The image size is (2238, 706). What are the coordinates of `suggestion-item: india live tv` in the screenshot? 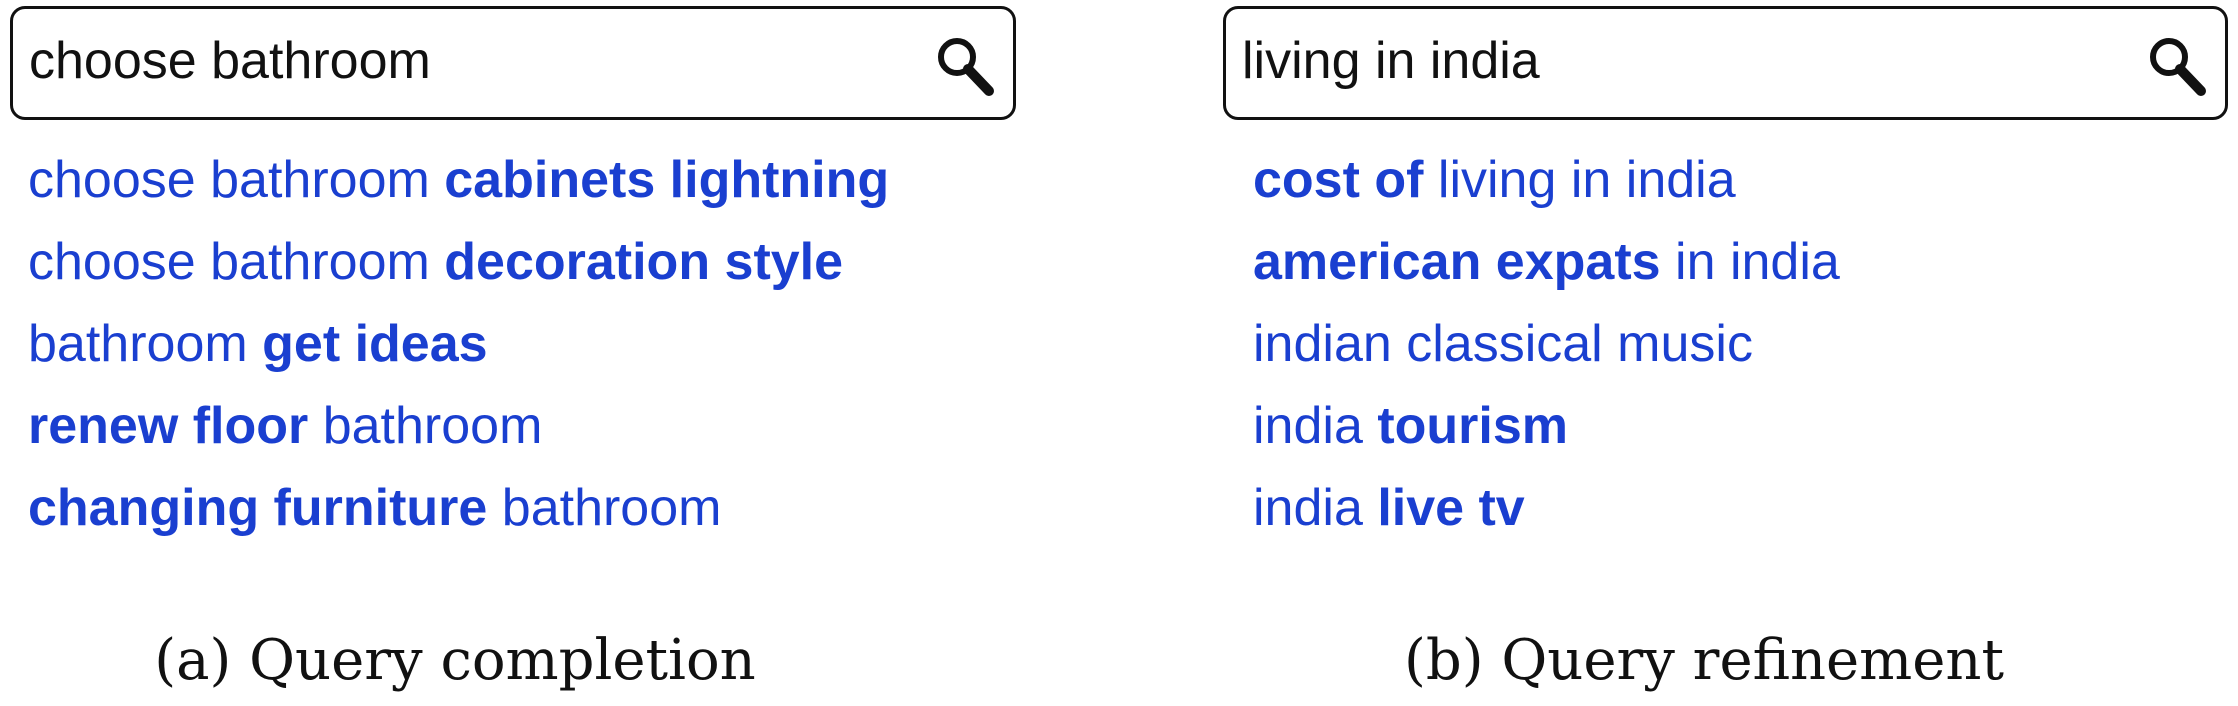 It's located at (1546, 517).